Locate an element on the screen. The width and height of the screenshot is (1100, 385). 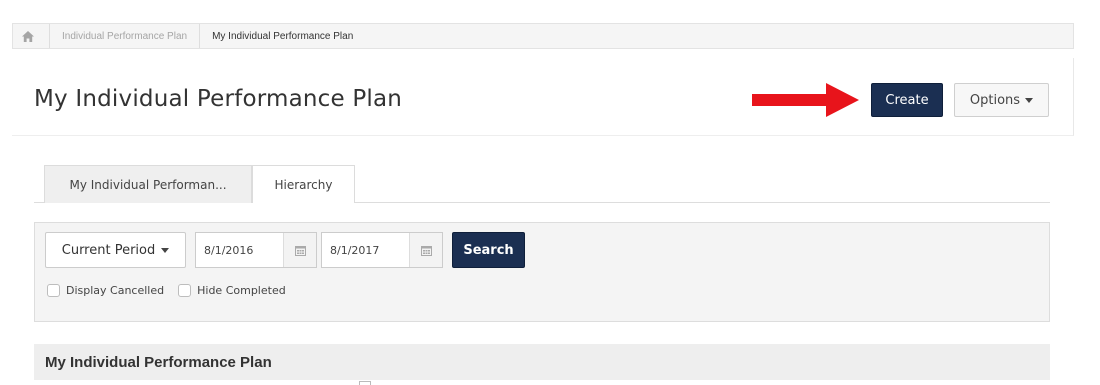
hide-completed-option: Hide Completed is located at coordinates (232, 290).